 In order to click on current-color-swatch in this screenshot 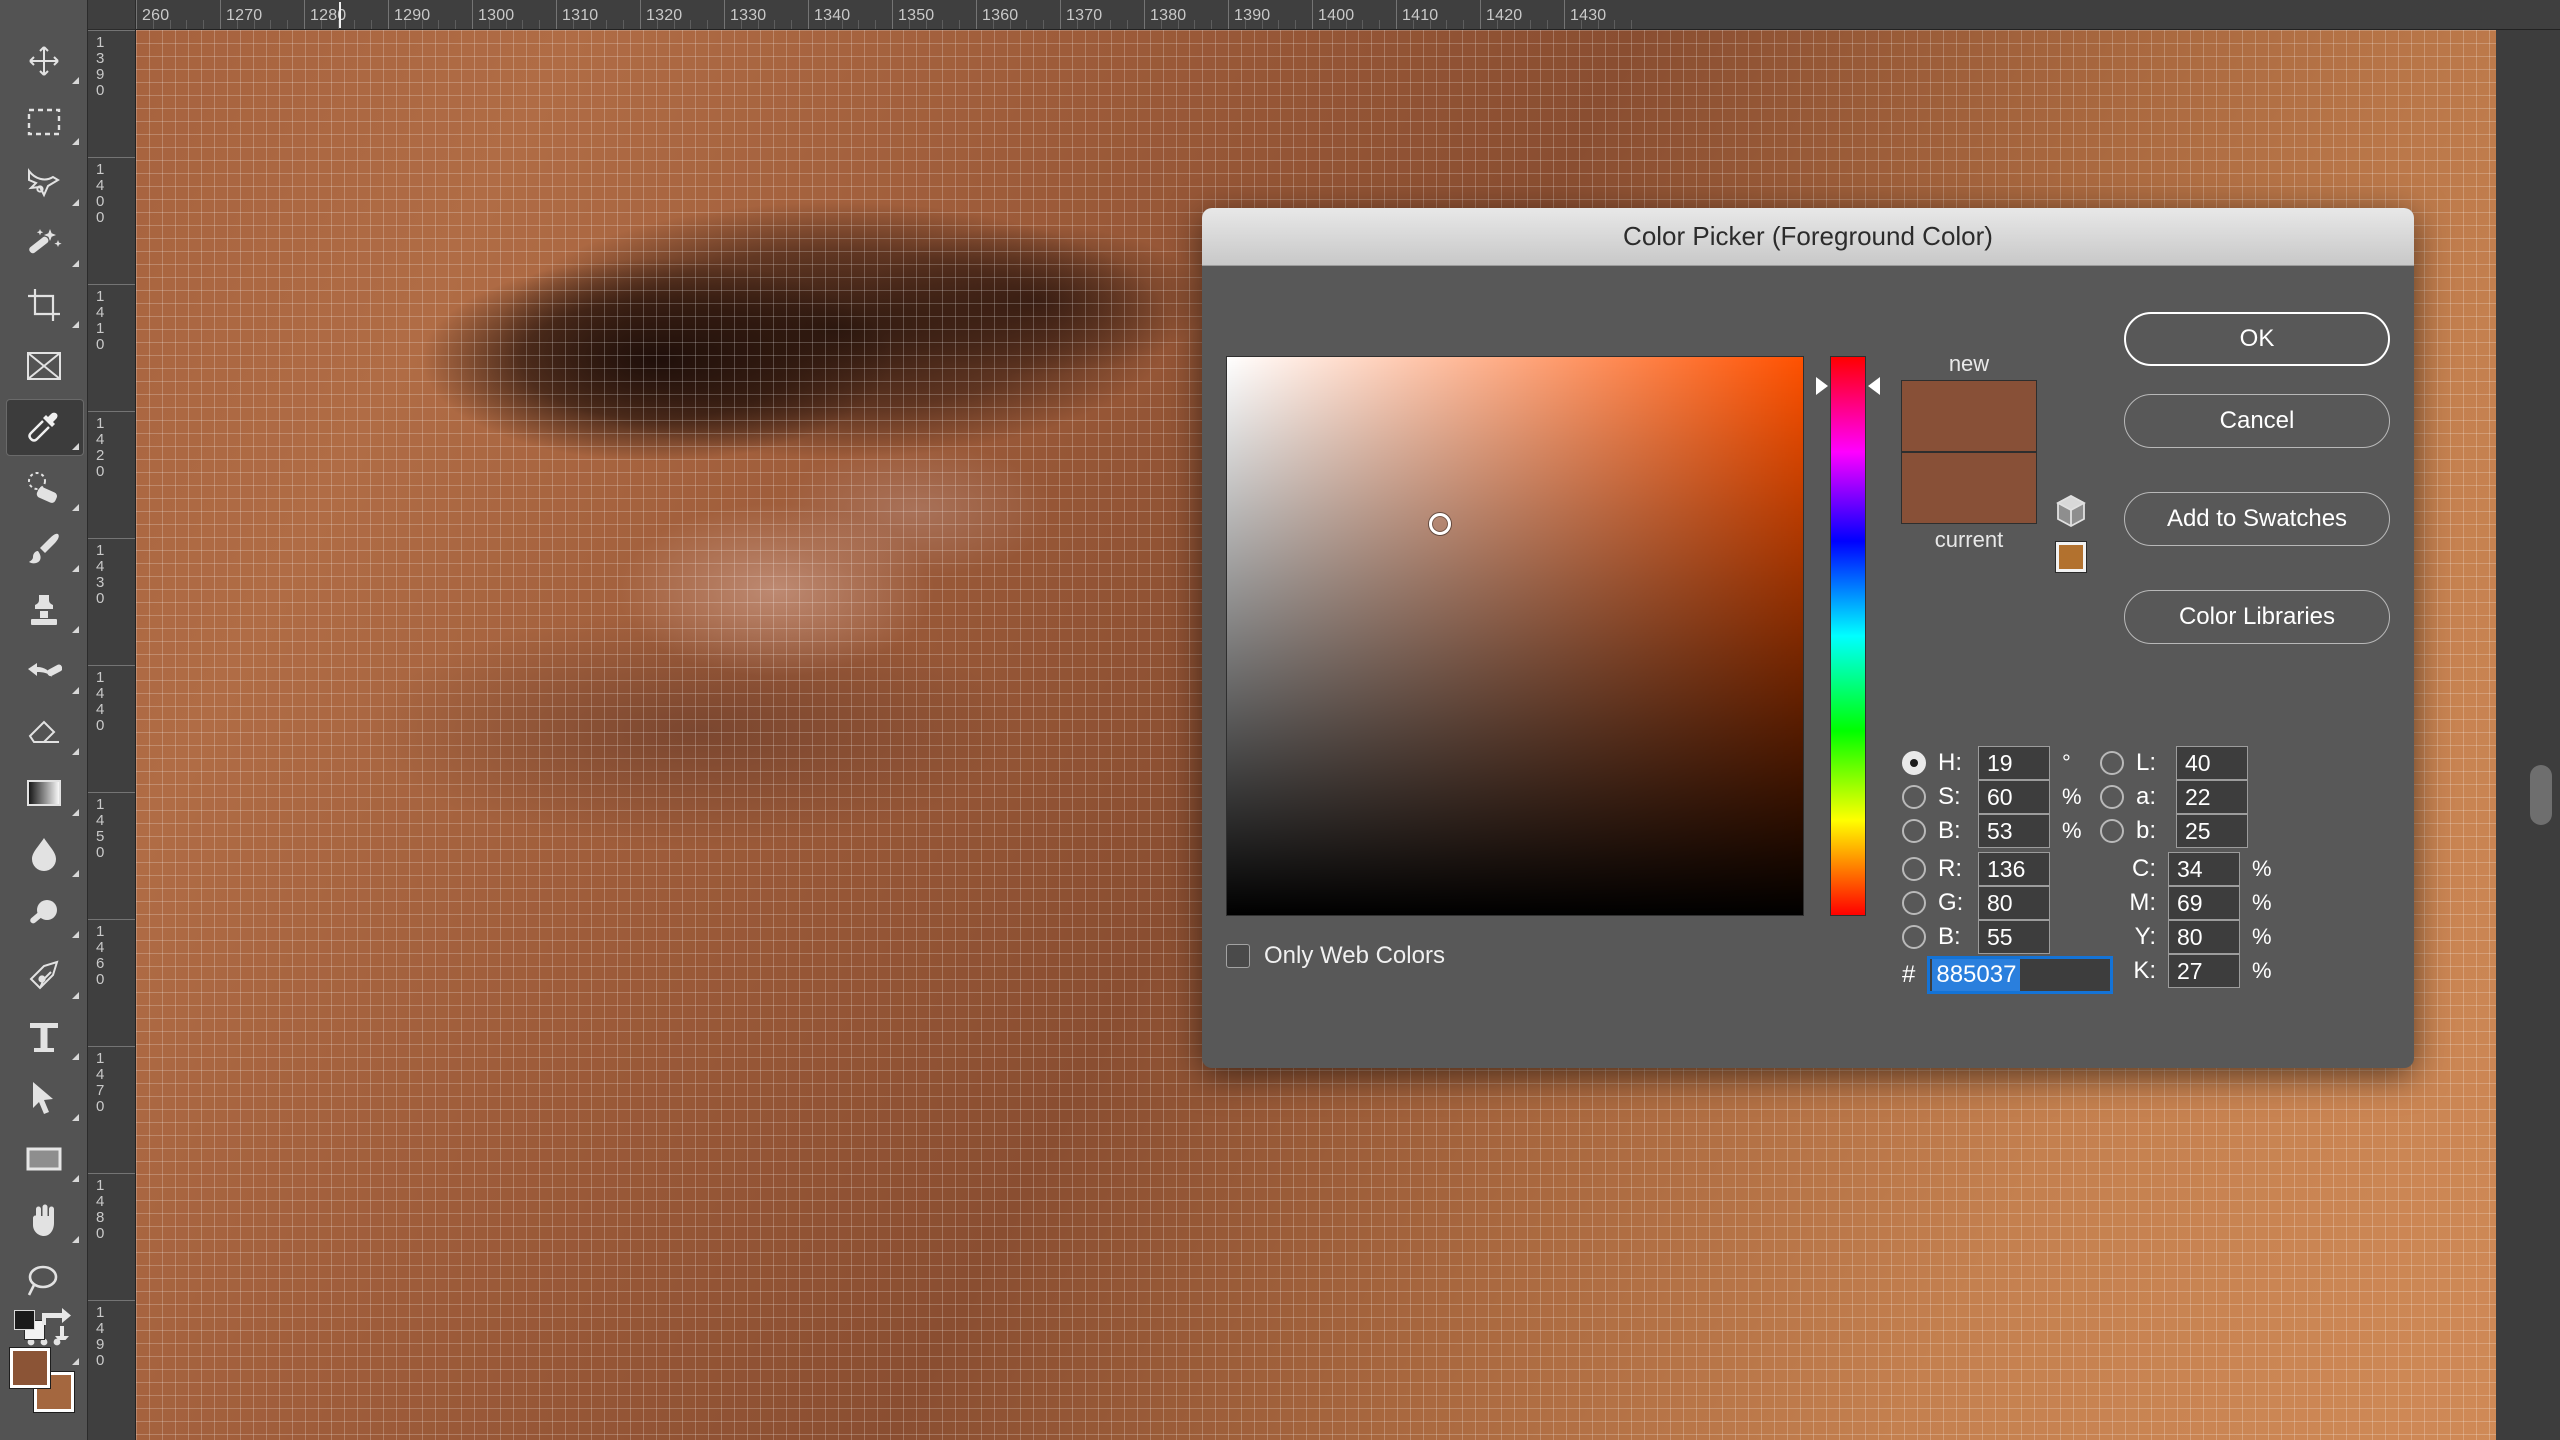, I will do `click(1969, 488)`.